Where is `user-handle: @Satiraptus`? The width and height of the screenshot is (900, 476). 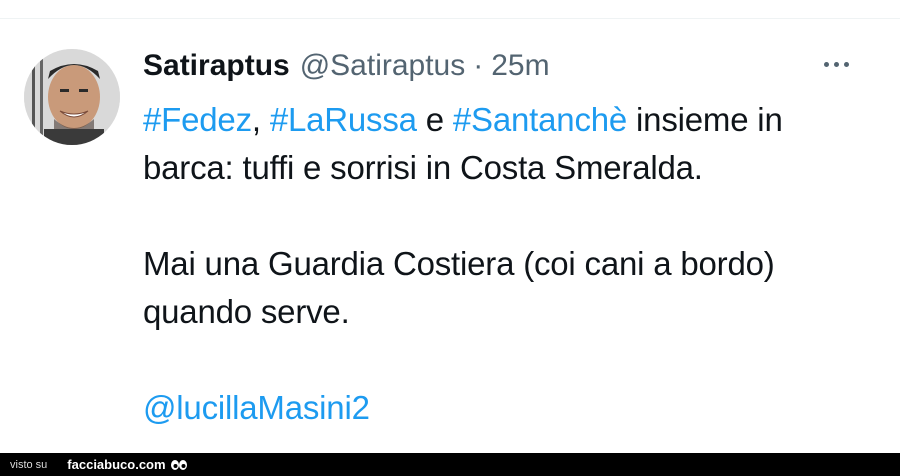 user-handle: @Satiraptus is located at coordinates (383, 66).